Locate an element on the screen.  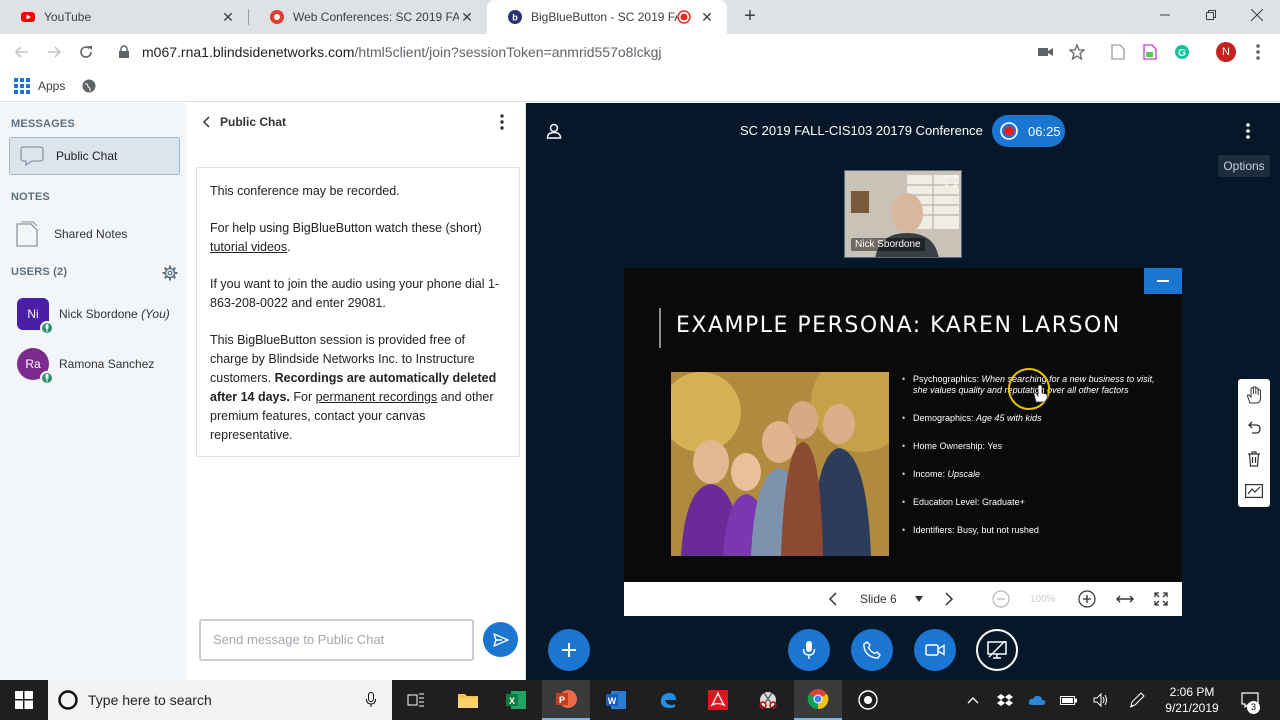
back-button is located at coordinates (22, 52).